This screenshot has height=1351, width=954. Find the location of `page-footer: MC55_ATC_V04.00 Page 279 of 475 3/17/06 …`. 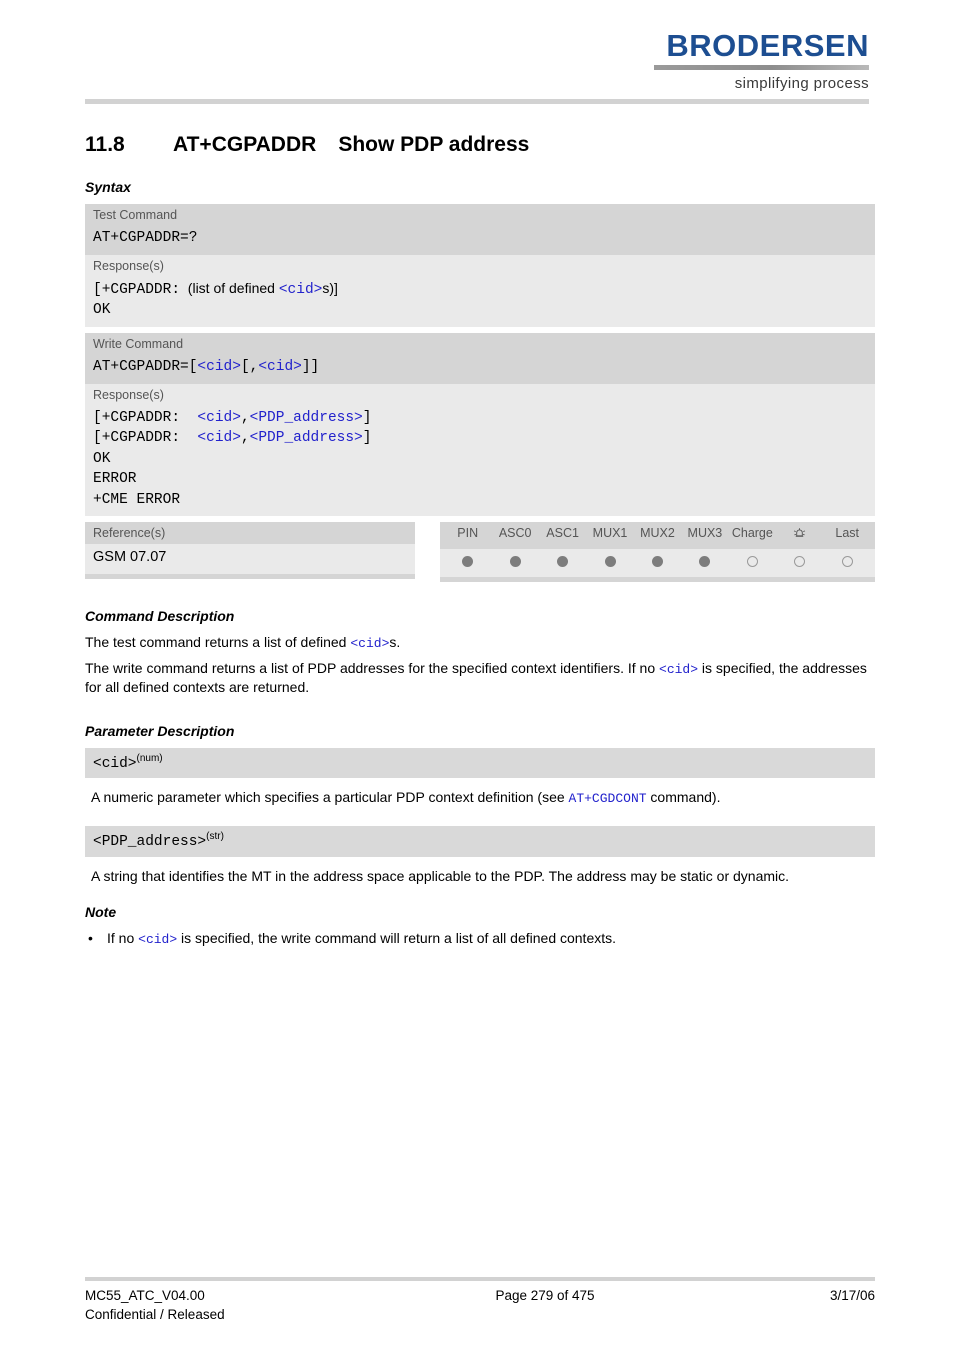

page-footer: MC55_ATC_V04.00 Page 279 of 475 3/17/06 … is located at coordinates (480, 1301).